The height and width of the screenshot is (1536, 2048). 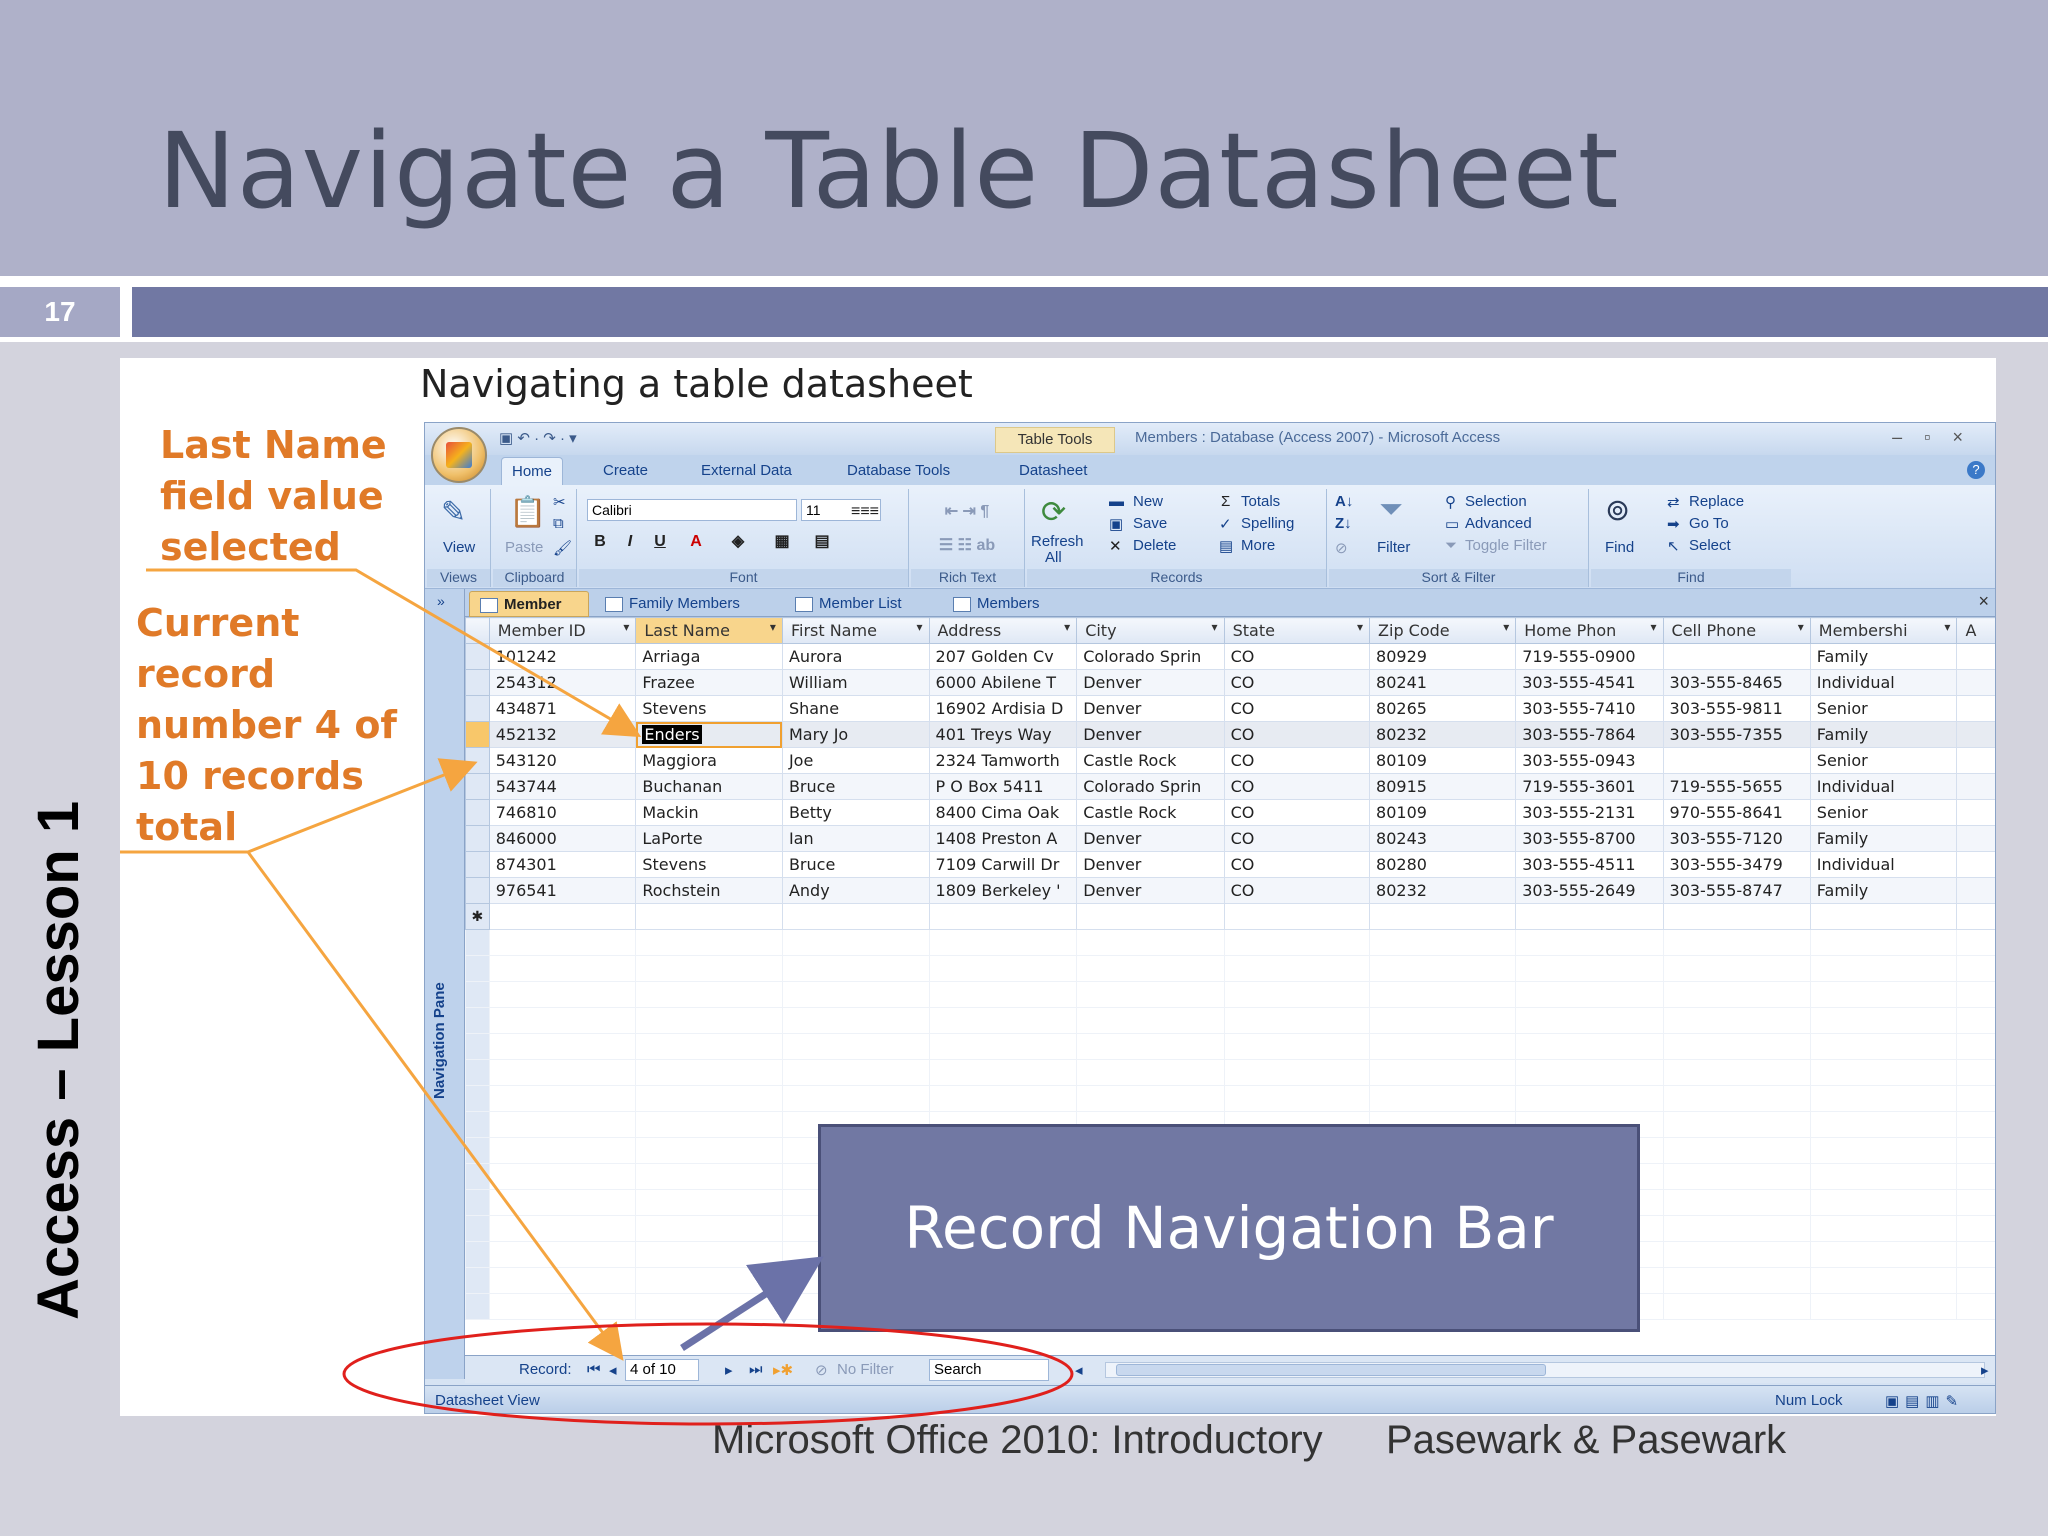 I want to click on go-to-button: Go To, so click(x=1709, y=523).